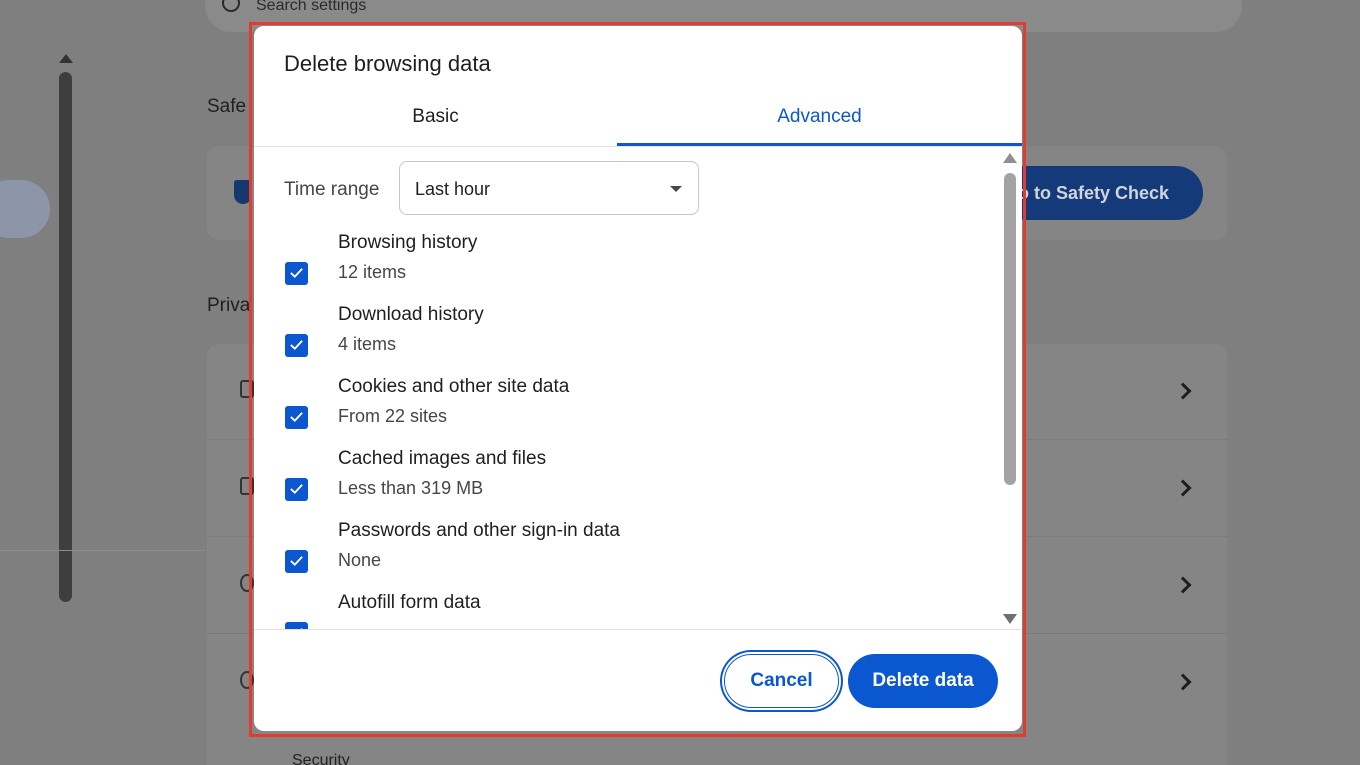 The width and height of the screenshot is (1360, 765). What do you see at coordinates (321, 758) in the screenshot?
I see `security-row-label: Security` at bounding box center [321, 758].